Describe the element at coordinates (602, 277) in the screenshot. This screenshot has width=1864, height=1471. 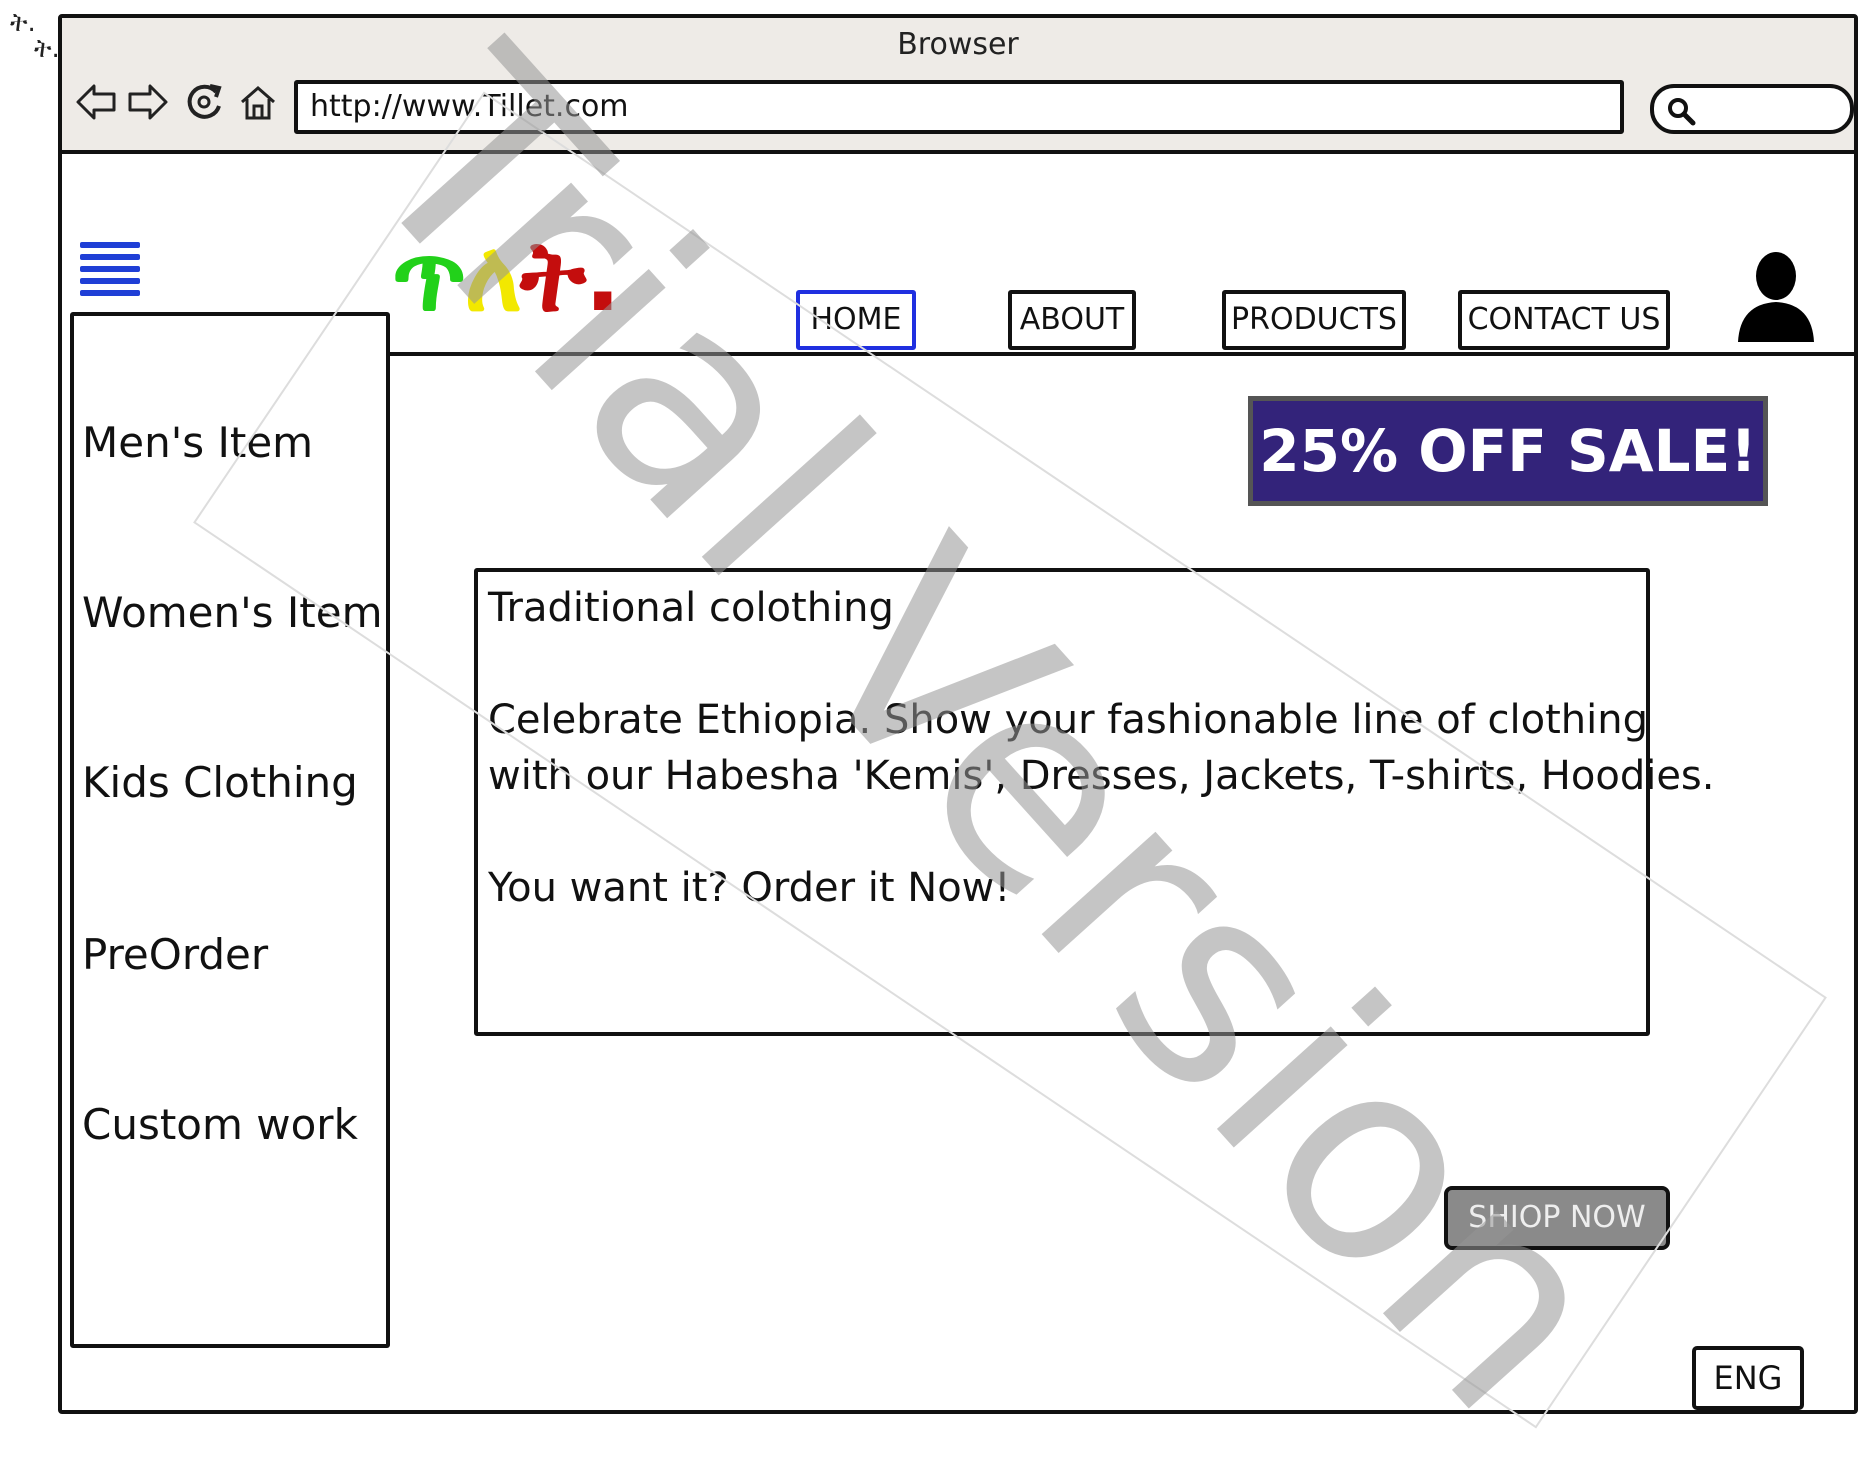
I see `logo-letter: .` at that location.